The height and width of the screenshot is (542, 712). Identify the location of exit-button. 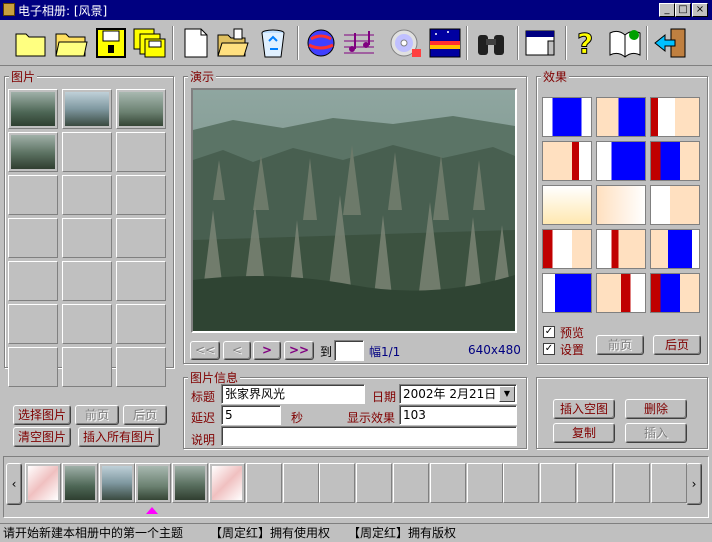
(671, 43).